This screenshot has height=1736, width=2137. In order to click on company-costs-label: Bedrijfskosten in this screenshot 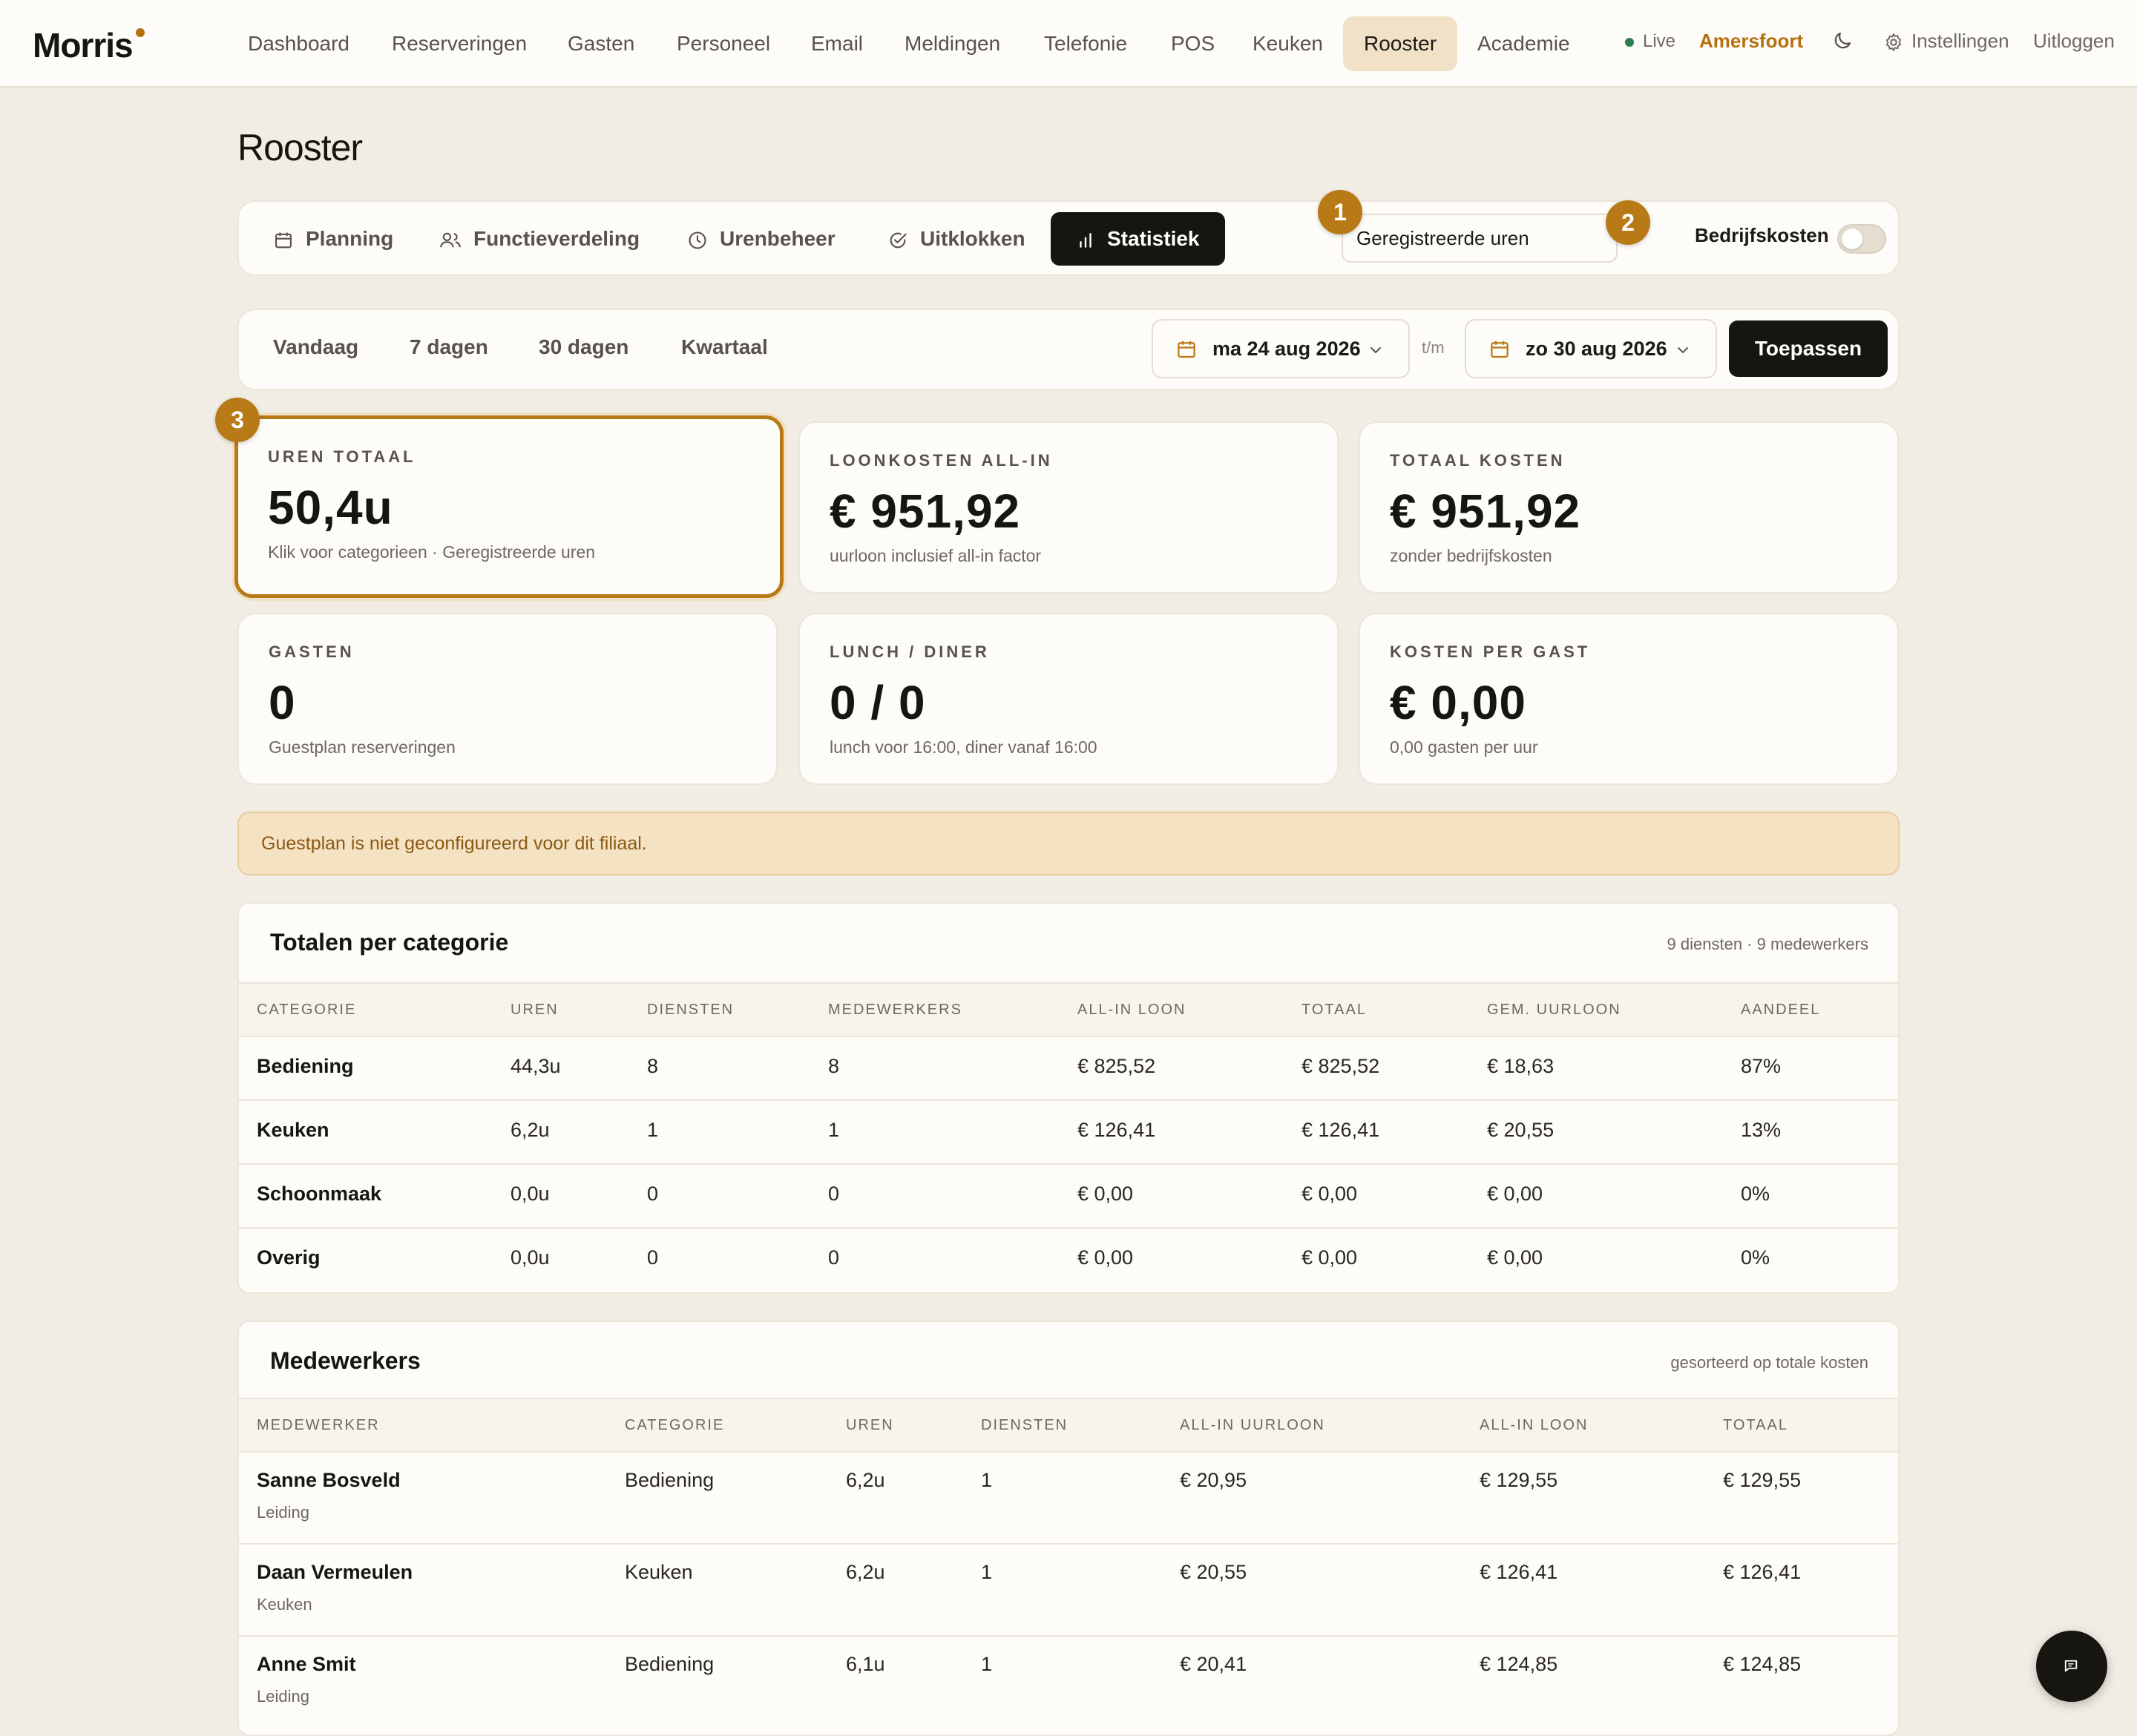, I will do `click(1762, 235)`.